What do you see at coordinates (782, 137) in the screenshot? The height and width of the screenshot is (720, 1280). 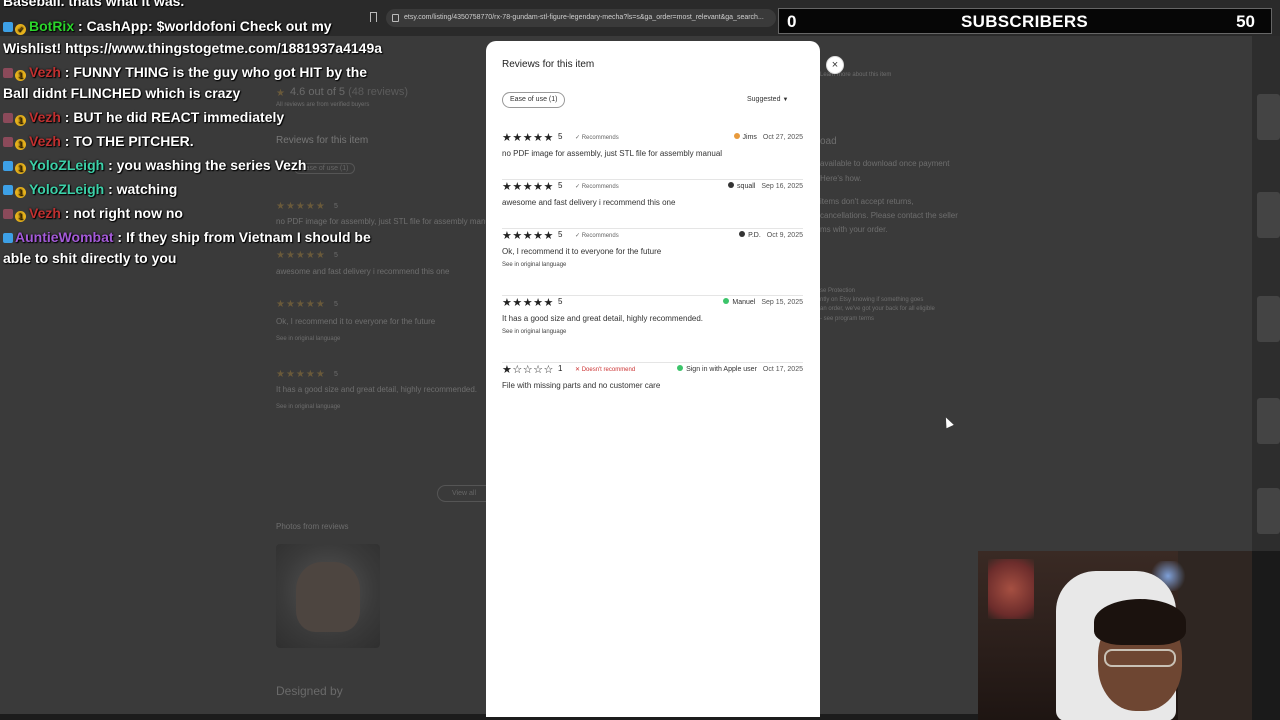 I see `review-date: Oct 27, 2025` at bounding box center [782, 137].